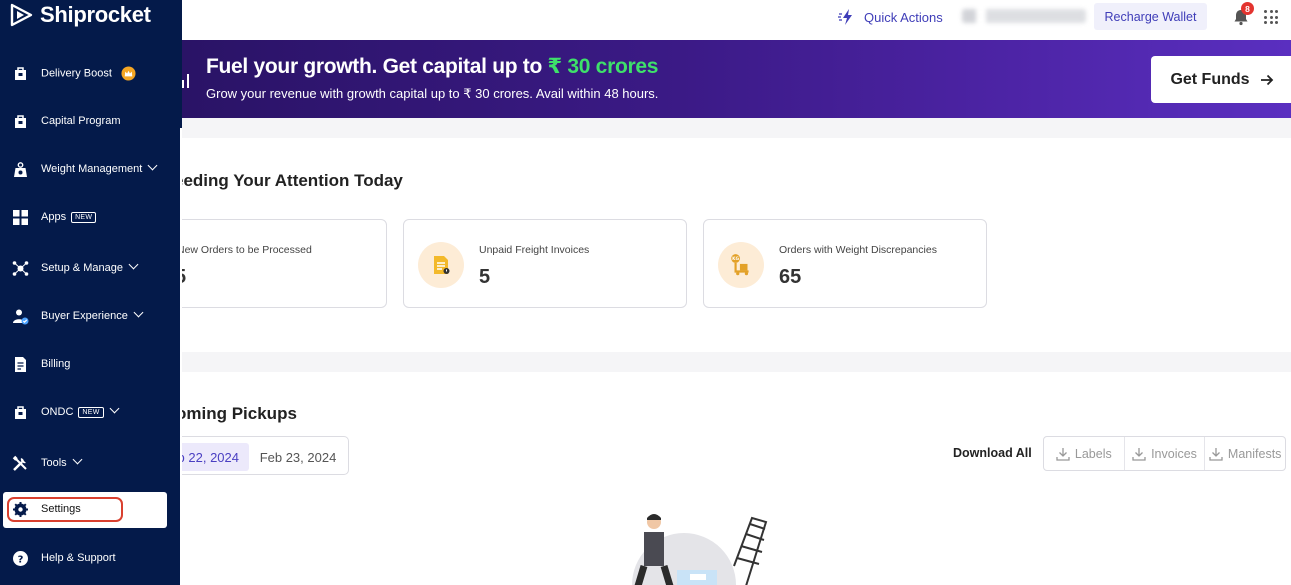 This screenshot has width=1291, height=585. What do you see at coordinates (20, 73) in the screenshot?
I see `delivery-boost-icon` at bounding box center [20, 73].